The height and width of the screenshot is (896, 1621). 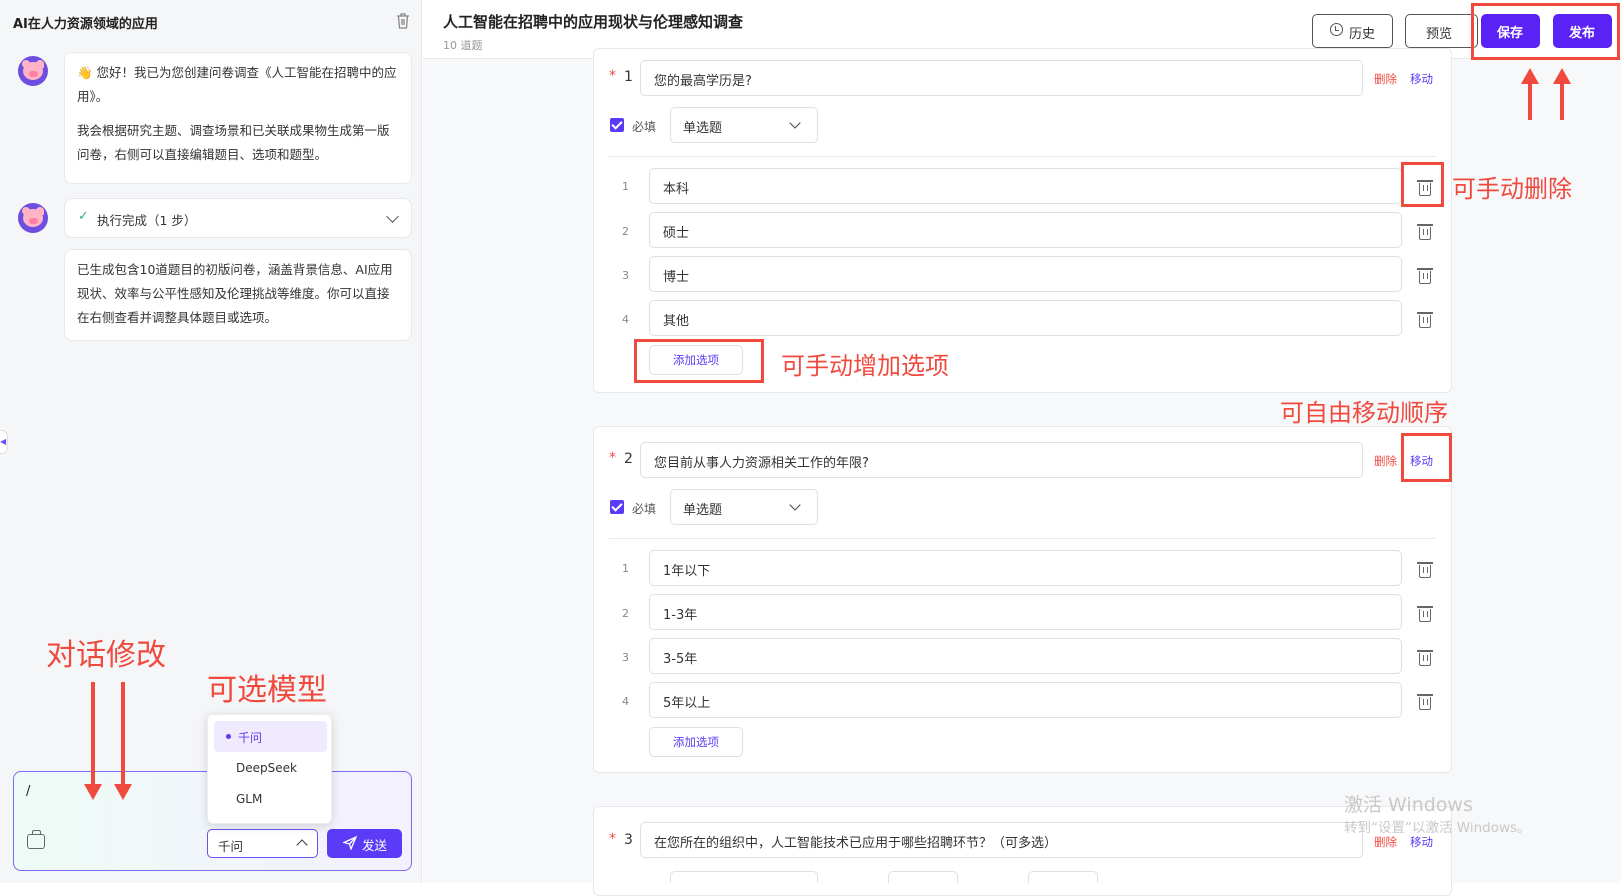 I want to click on option-input: 3-5年, so click(x=1025, y=656).